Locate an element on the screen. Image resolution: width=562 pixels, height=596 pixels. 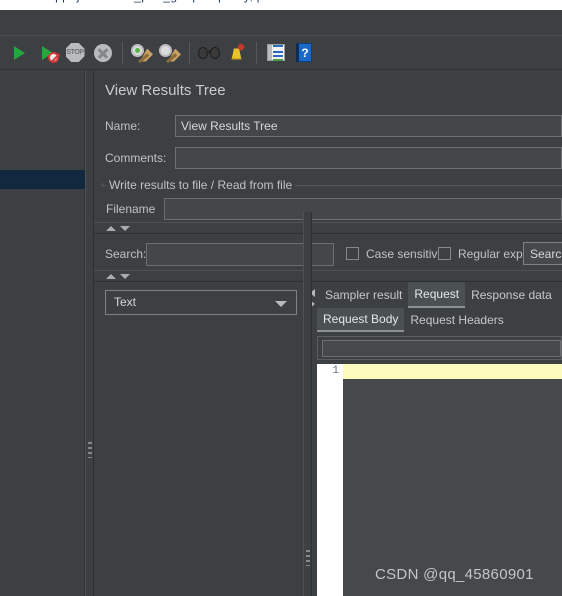
tree-main-splitter is located at coordinates (89, 333).